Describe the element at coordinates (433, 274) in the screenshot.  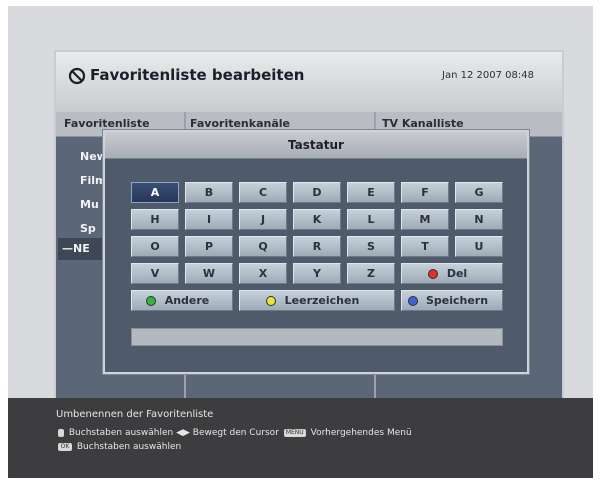
I see `red-button-icon` at that location.